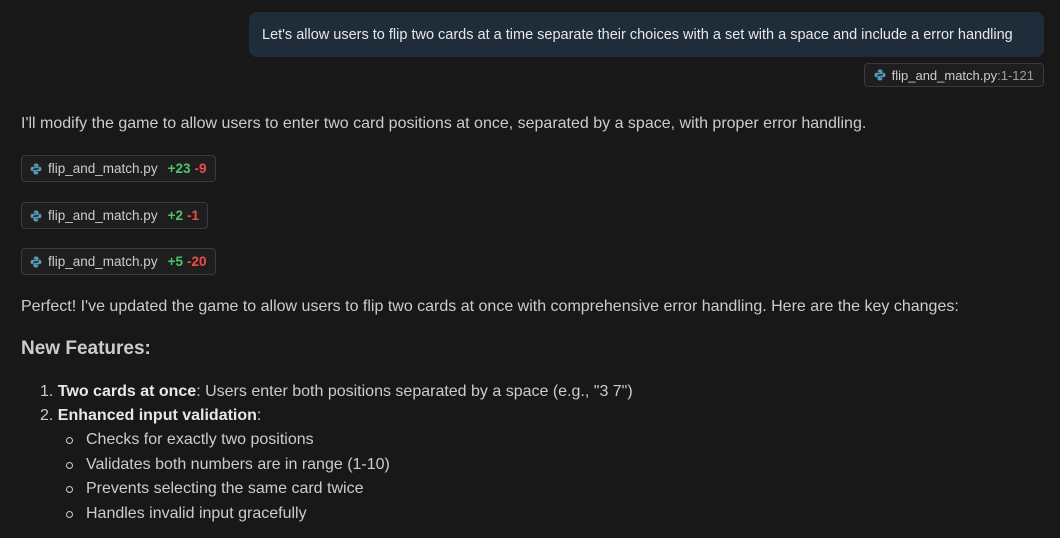 The height and width of the screenshot is (538, 1060). I want to click on lines-added: +5, so click(175, 261).